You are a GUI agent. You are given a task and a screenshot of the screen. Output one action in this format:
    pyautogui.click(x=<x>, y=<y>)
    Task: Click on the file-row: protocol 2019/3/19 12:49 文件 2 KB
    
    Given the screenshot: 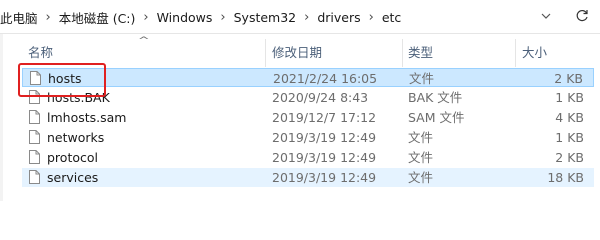 What is the action you would take?
    pyautogui.click(x=308, y=157)
    